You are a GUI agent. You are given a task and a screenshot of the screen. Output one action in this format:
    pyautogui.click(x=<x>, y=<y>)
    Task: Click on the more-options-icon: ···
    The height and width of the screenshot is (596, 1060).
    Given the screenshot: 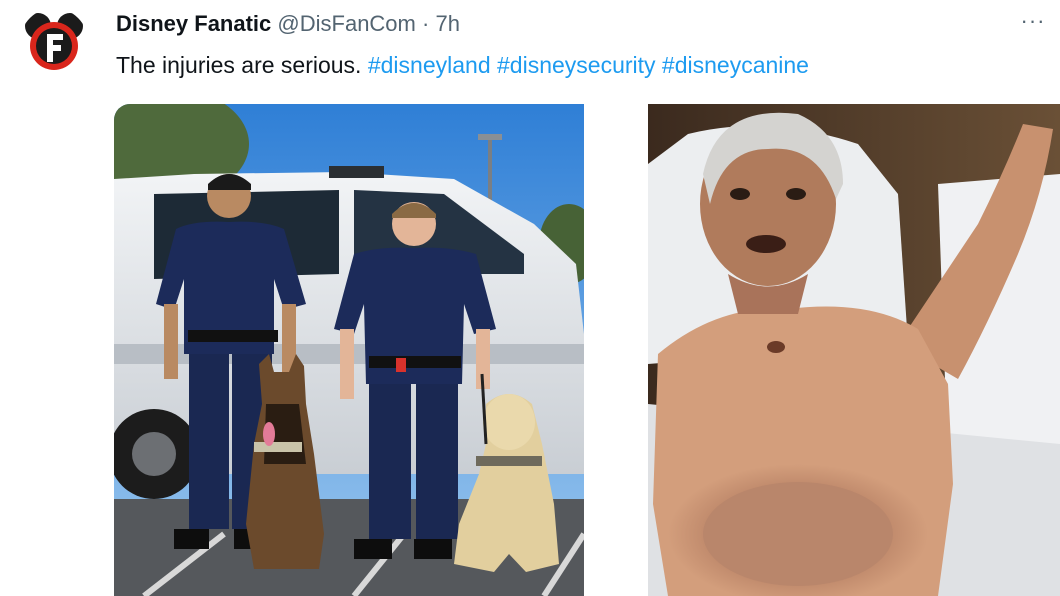 What is the action you would take?
    pyautogui.click(x=1033, y=21)
    